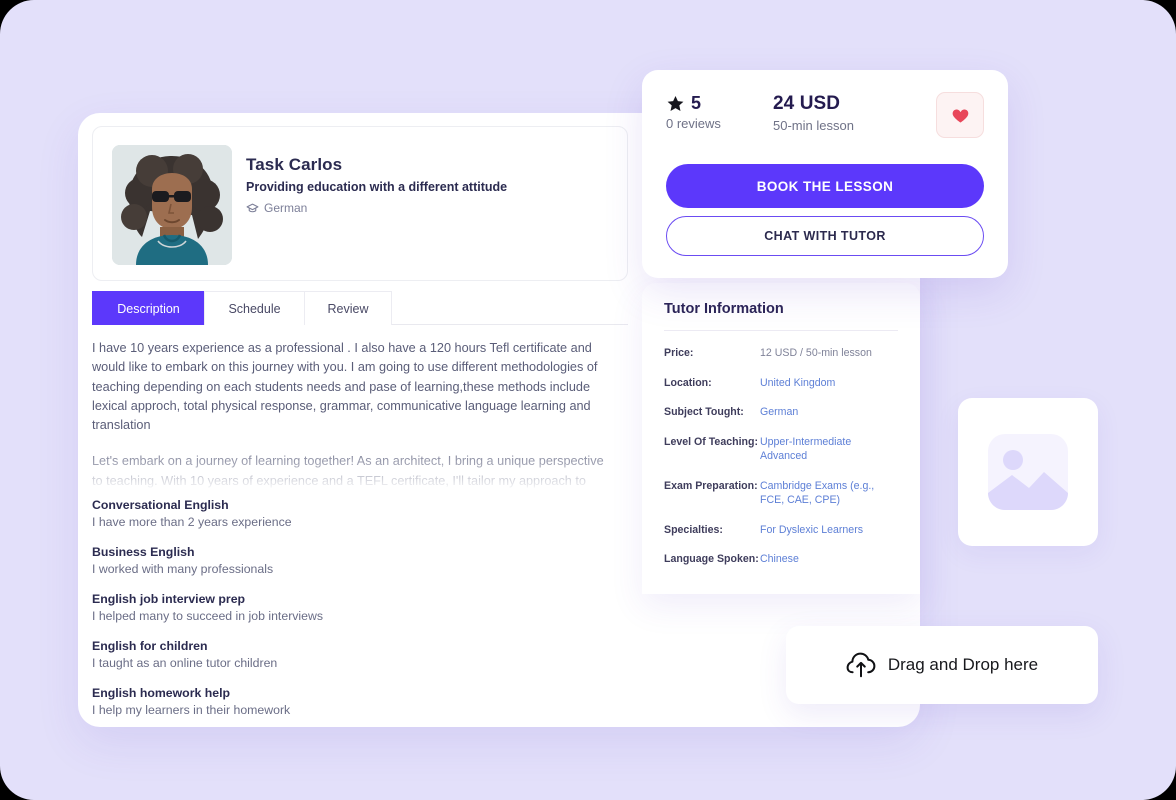  What do you see at coordinates (711, 485) in the screenshot?
I see `info-label: Exam Preparation:` at bounding box center [711, 485].